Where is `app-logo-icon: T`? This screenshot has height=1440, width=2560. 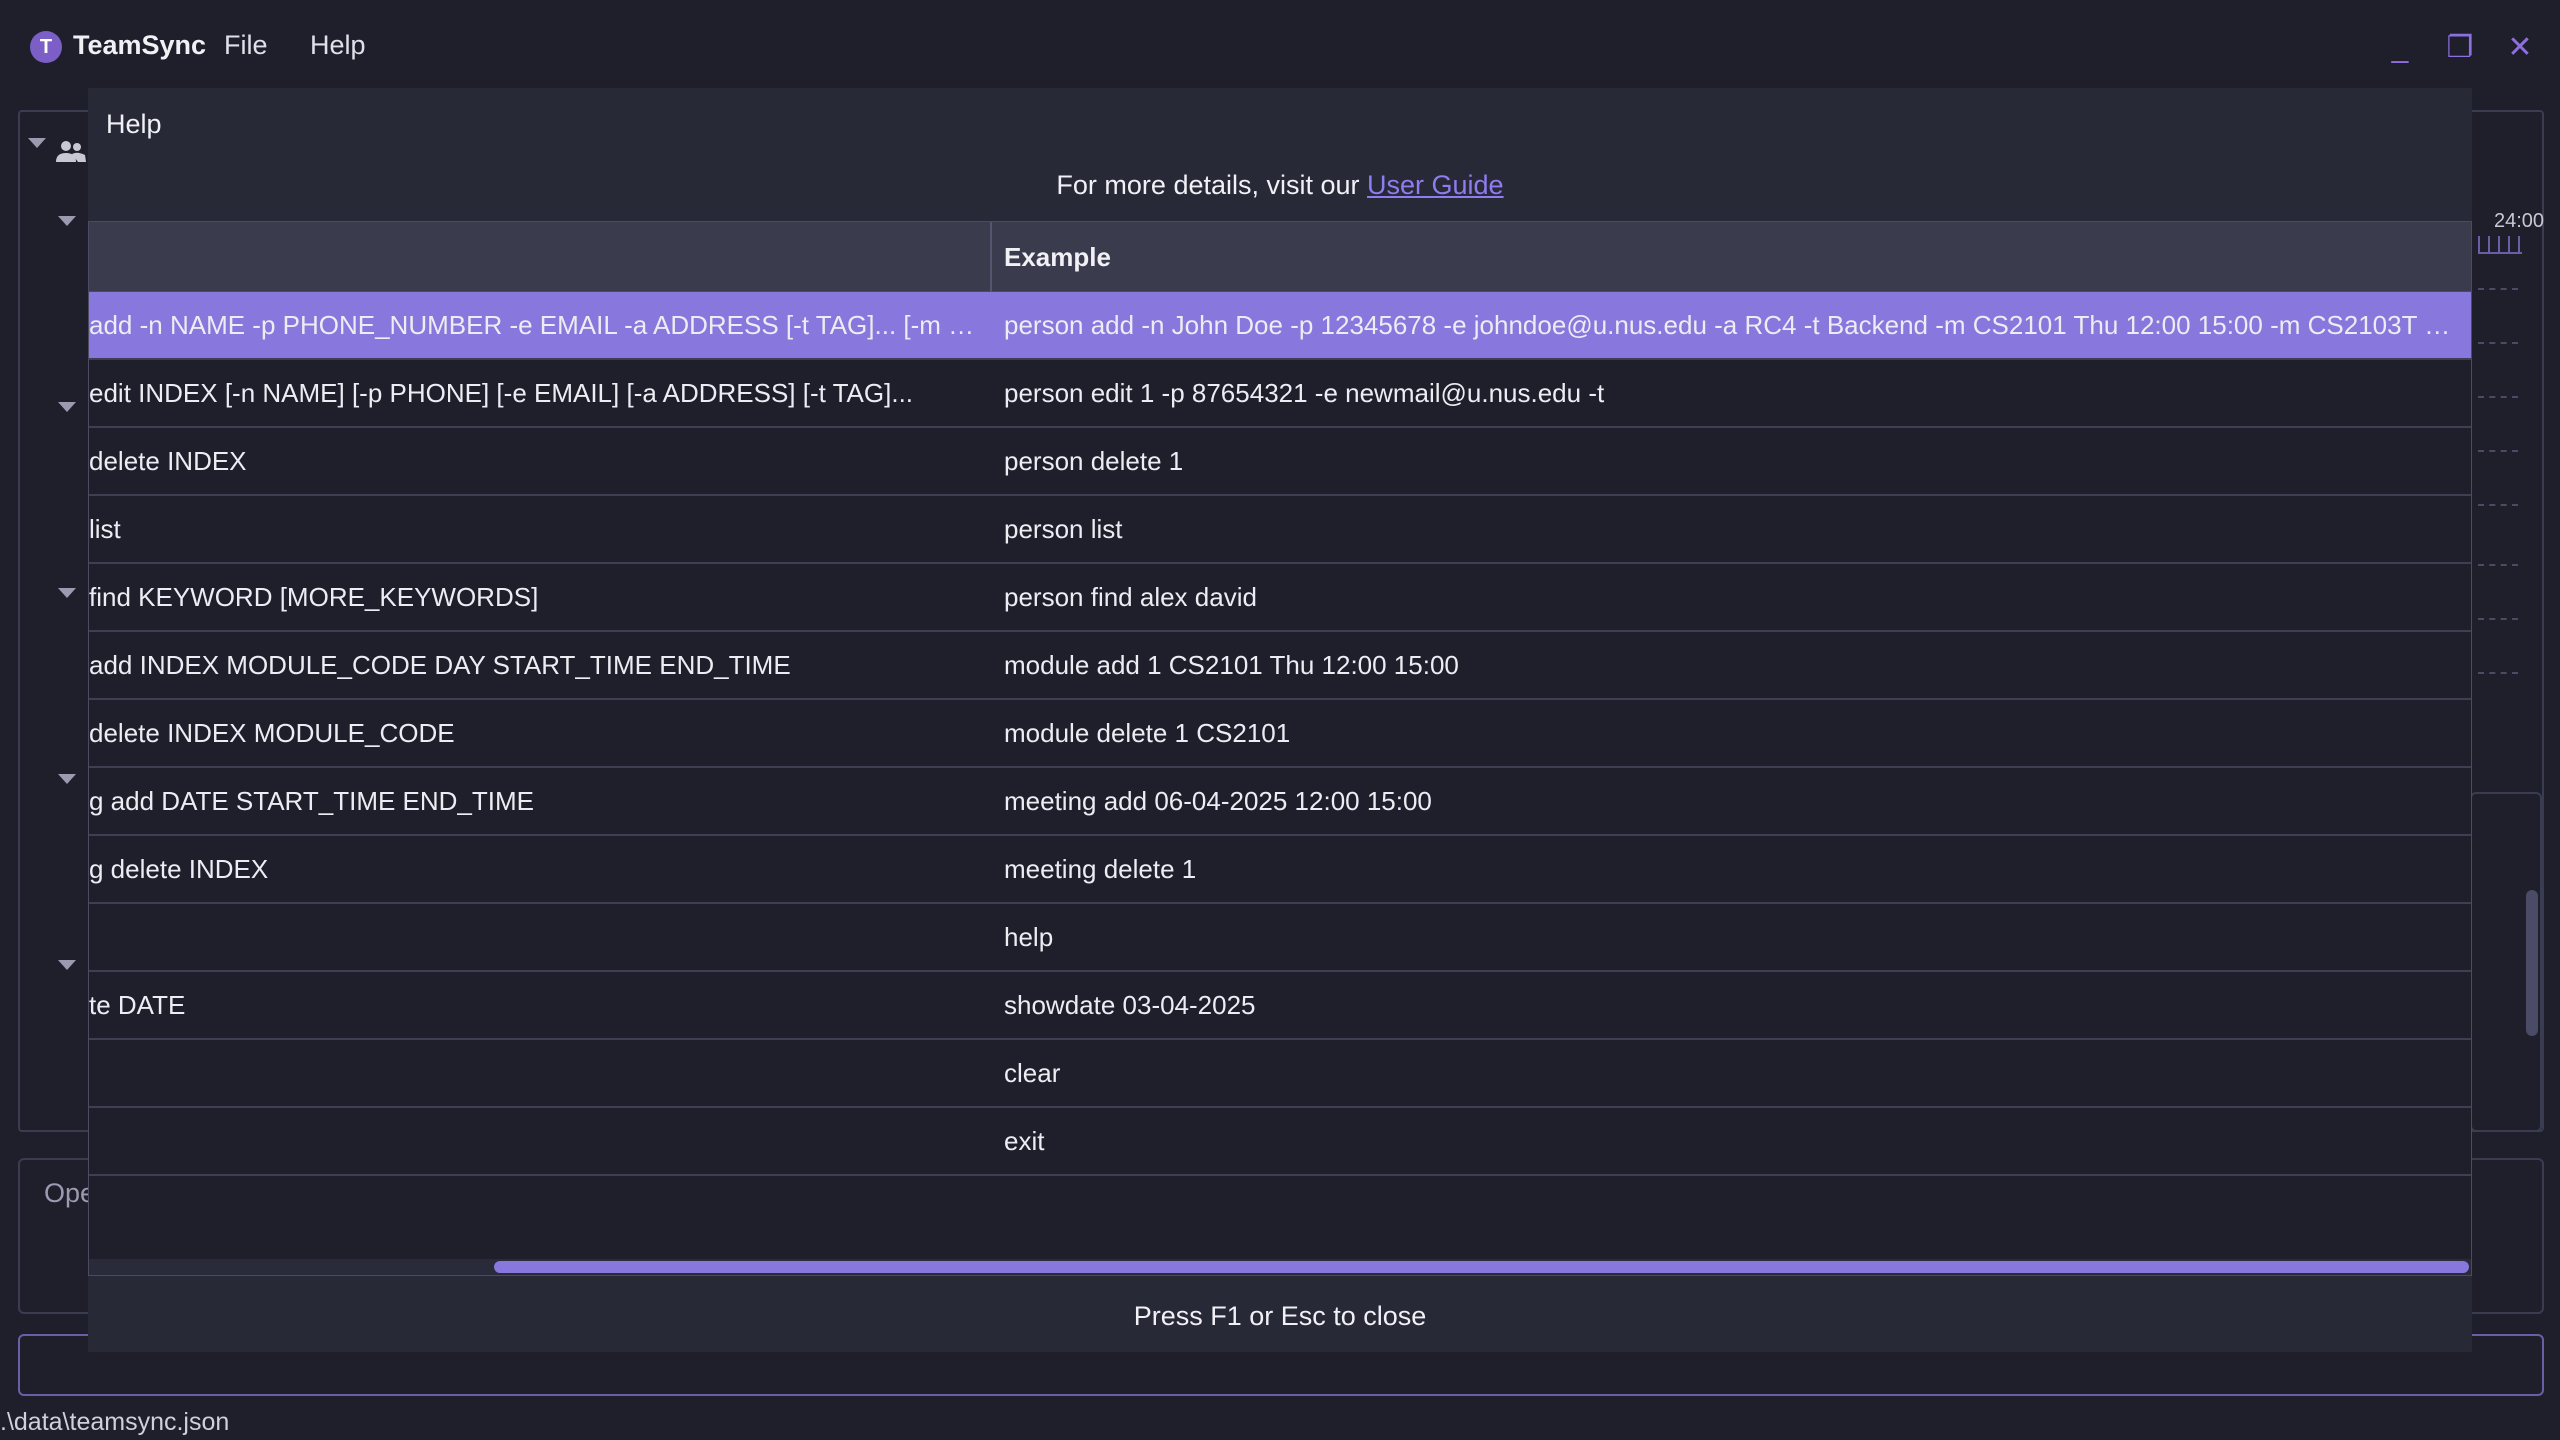
app-logo-icon: T is located at coordinates (46, 47).